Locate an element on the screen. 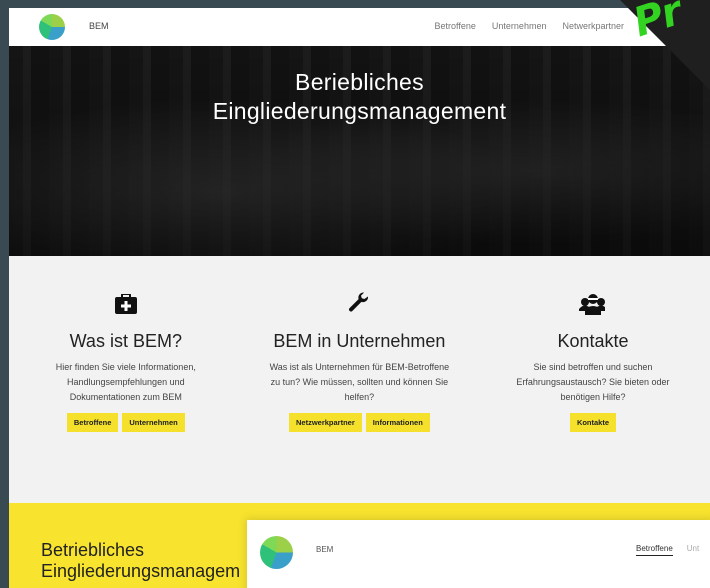  feature-title: Kontakte is located at coordinates (593, 341).